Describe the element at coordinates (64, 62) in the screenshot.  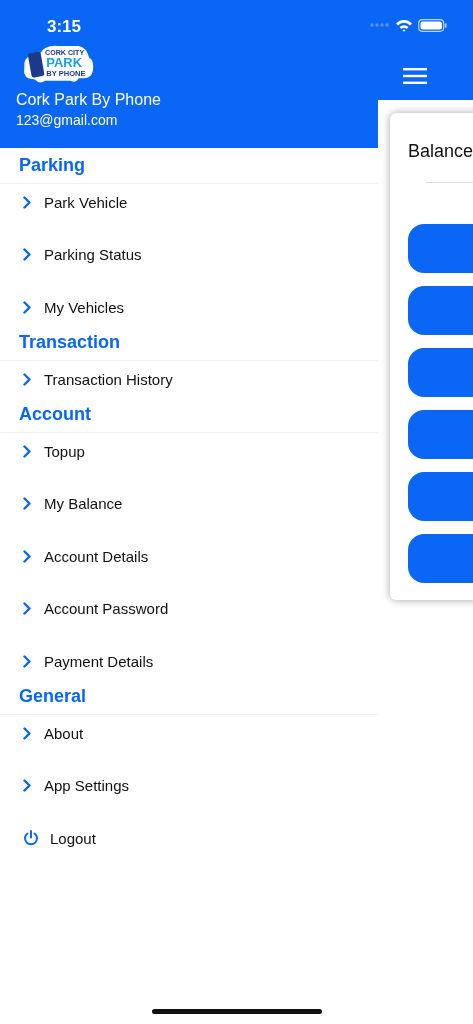
I see `logo-text: PARK` at that location.